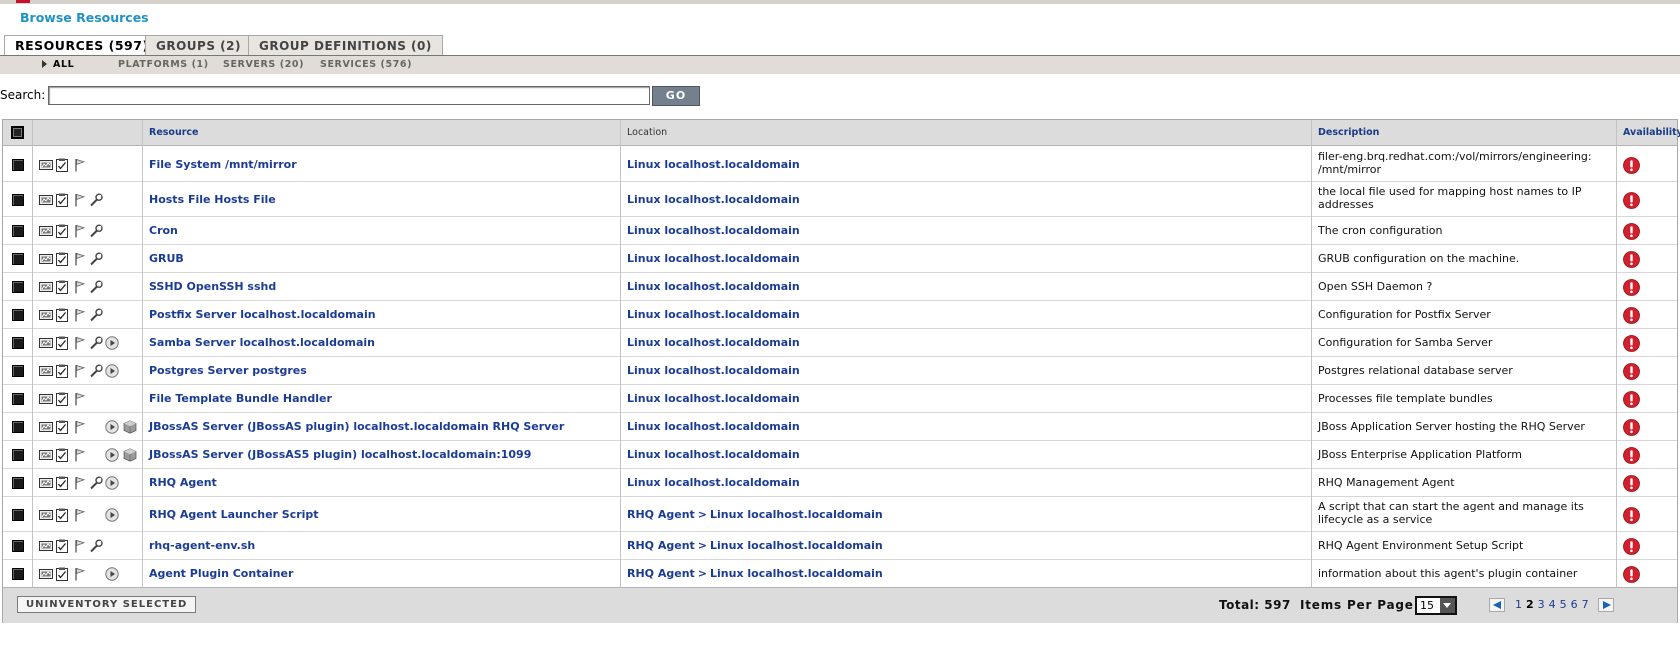 This screenshot has height=655, width=1680. What do you see at coordinates (262, 342) in the screenshot?
I see `resource-link: Samba Server localhost.localdomain` at bounding box center [262, 342].